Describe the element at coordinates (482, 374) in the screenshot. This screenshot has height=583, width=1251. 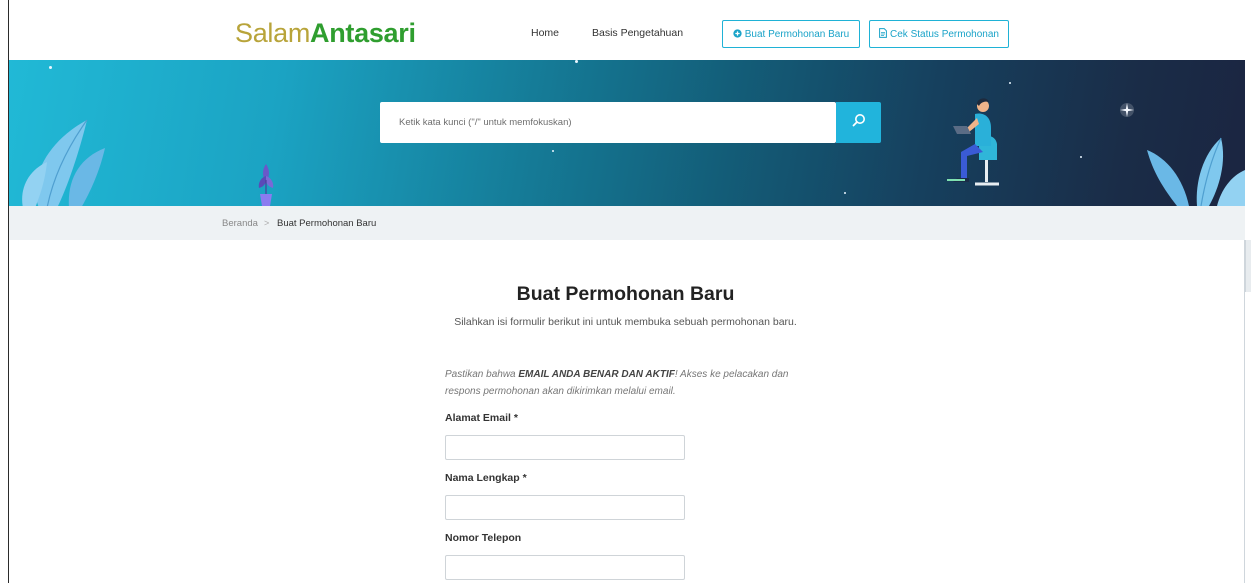
I see `notice-prefix: Pastikan bahwa` at that location.